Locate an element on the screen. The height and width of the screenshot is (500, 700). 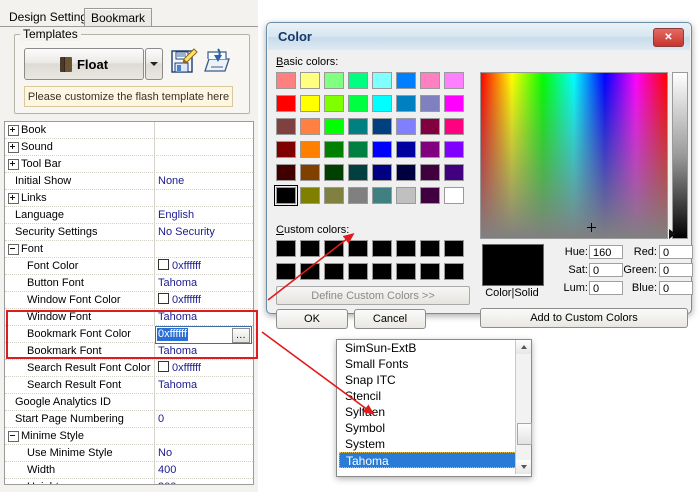
color-swatch-icon is located at coordinates (163, 366).